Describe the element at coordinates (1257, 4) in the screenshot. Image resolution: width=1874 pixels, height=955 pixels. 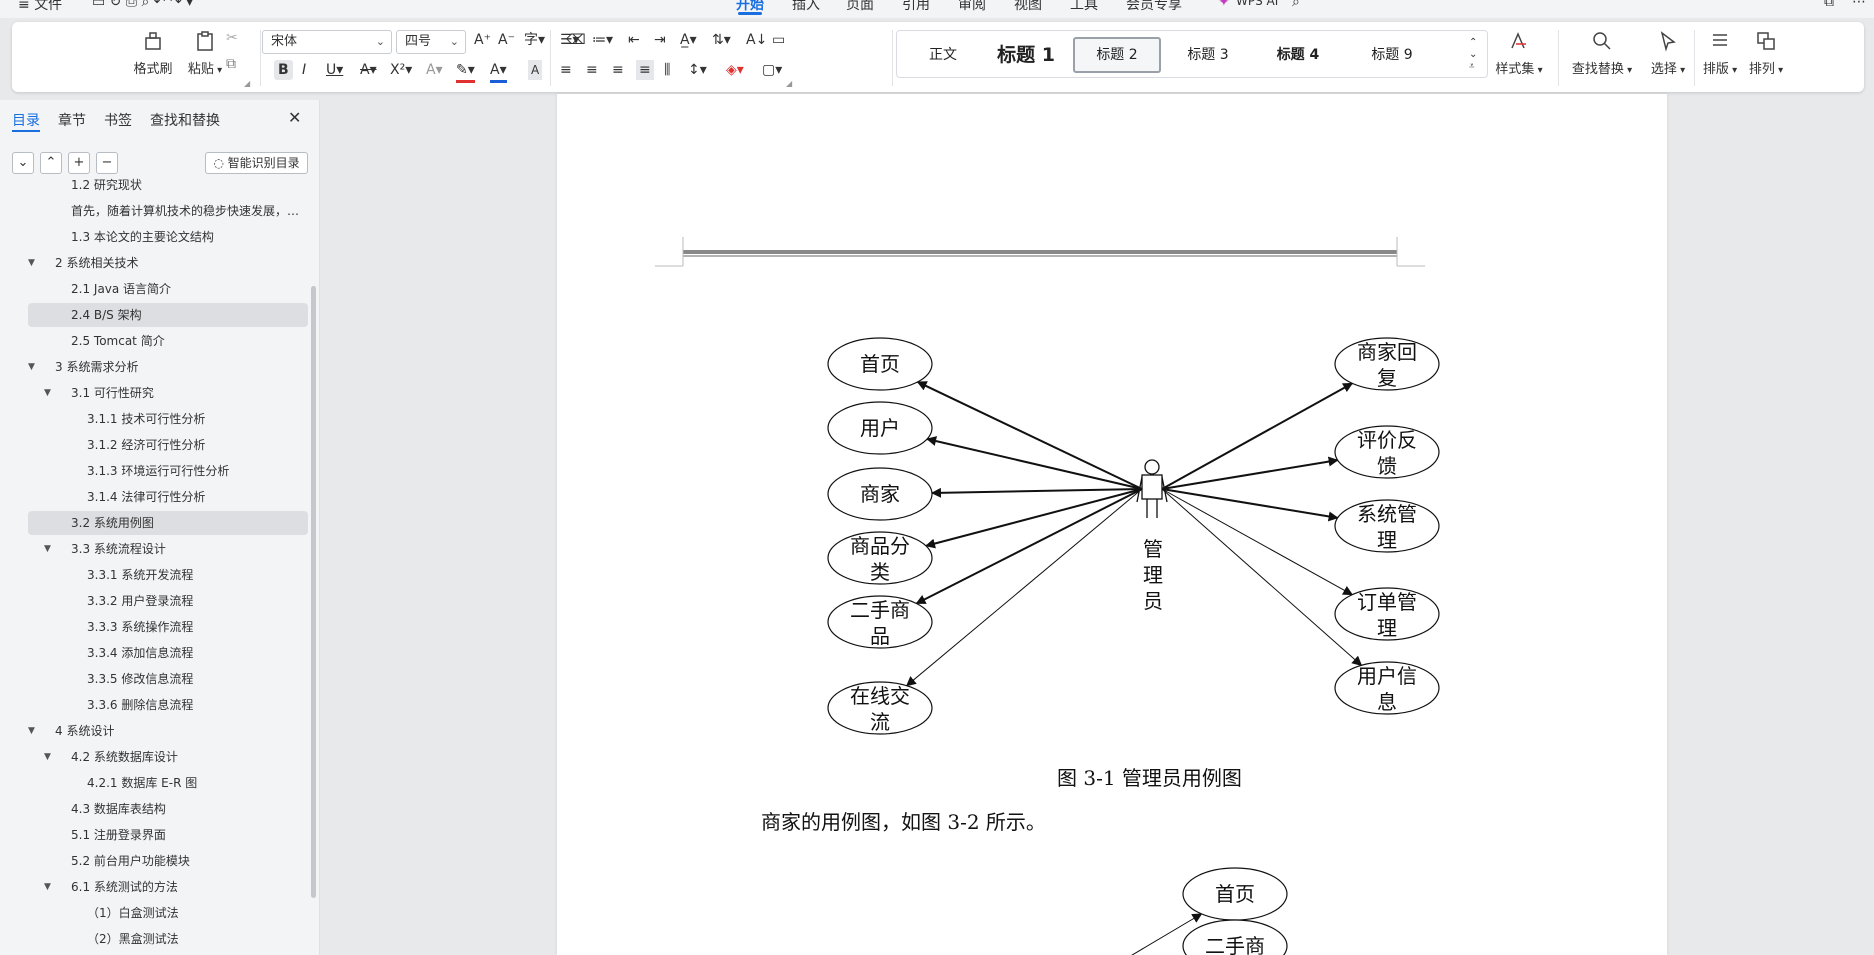
I see `wps-ai-label: WPS AI` at that location.